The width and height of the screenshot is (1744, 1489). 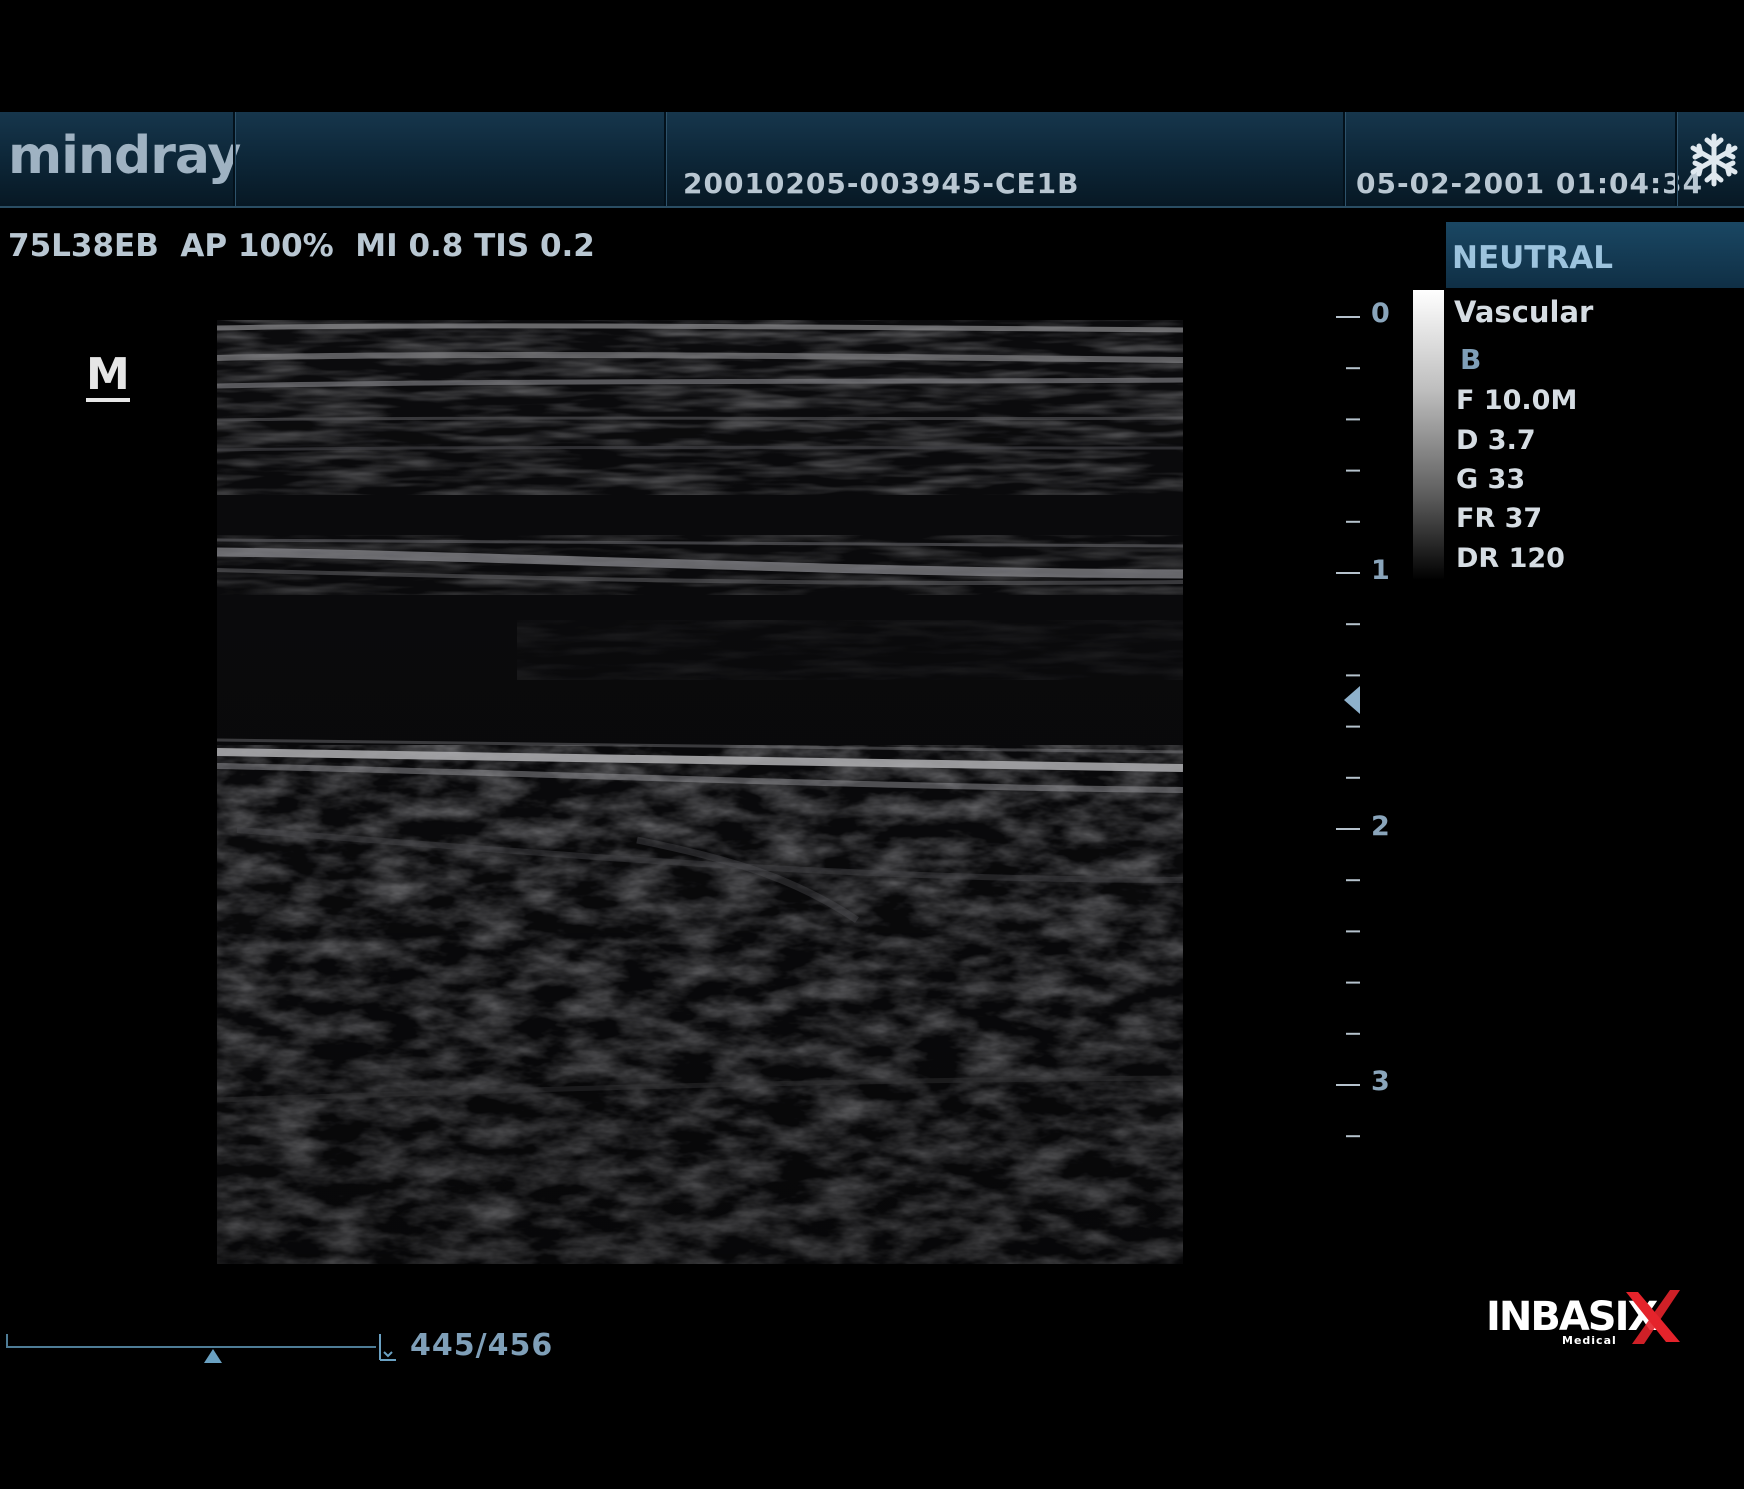 What do you see at coordinates (124, 156) in the screenshot?
I see `brand-logo: mindray` at bounding box center [124, 156].